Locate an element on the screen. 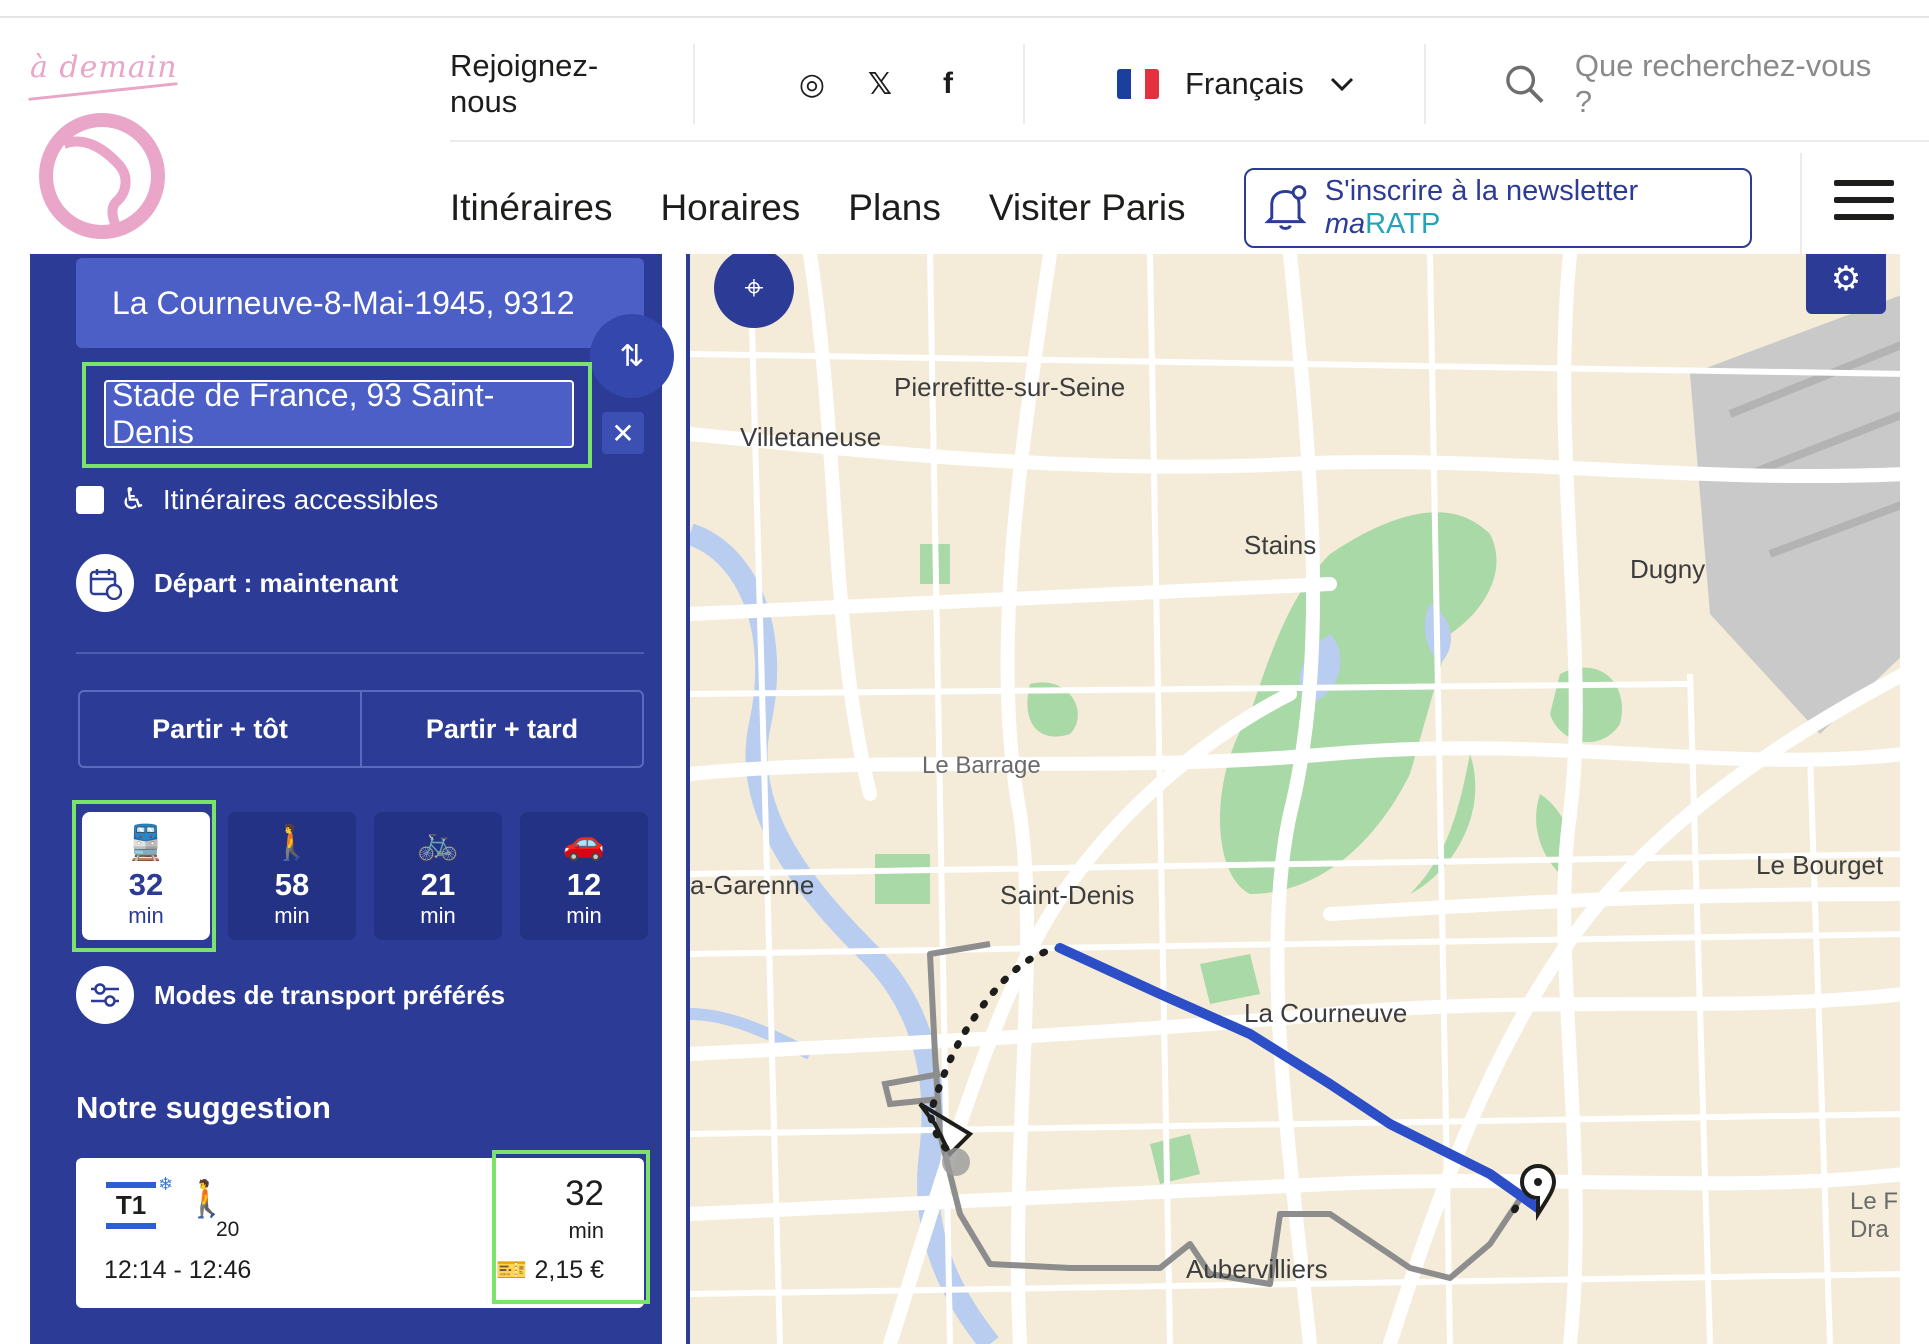 The width and height of the screenshot is (1929, 1344). snowflake-icon: ❄ is located at coordinates (166, 1184).